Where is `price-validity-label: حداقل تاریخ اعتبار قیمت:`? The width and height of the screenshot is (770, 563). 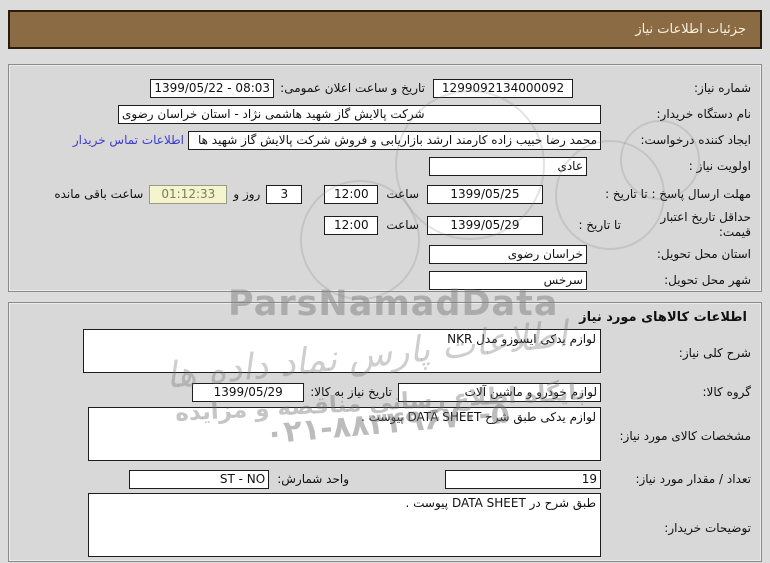 price-validity-label: حداقل تاریخ اعتبار قیمت: is located at coordinates (705, 224).